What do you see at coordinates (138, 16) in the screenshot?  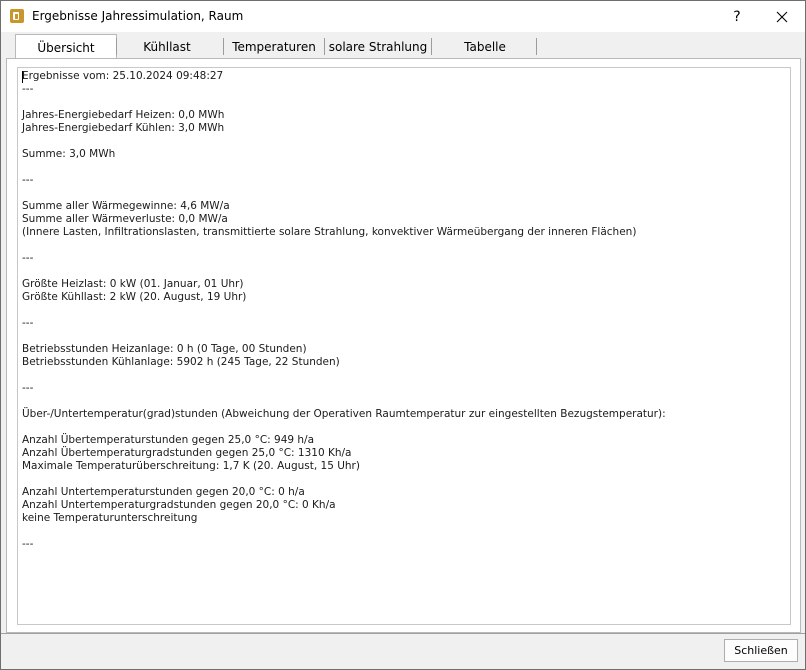 I see `window-title: Ergebnisse Jahressimulation, Raum` at bounding box center [138, 16].